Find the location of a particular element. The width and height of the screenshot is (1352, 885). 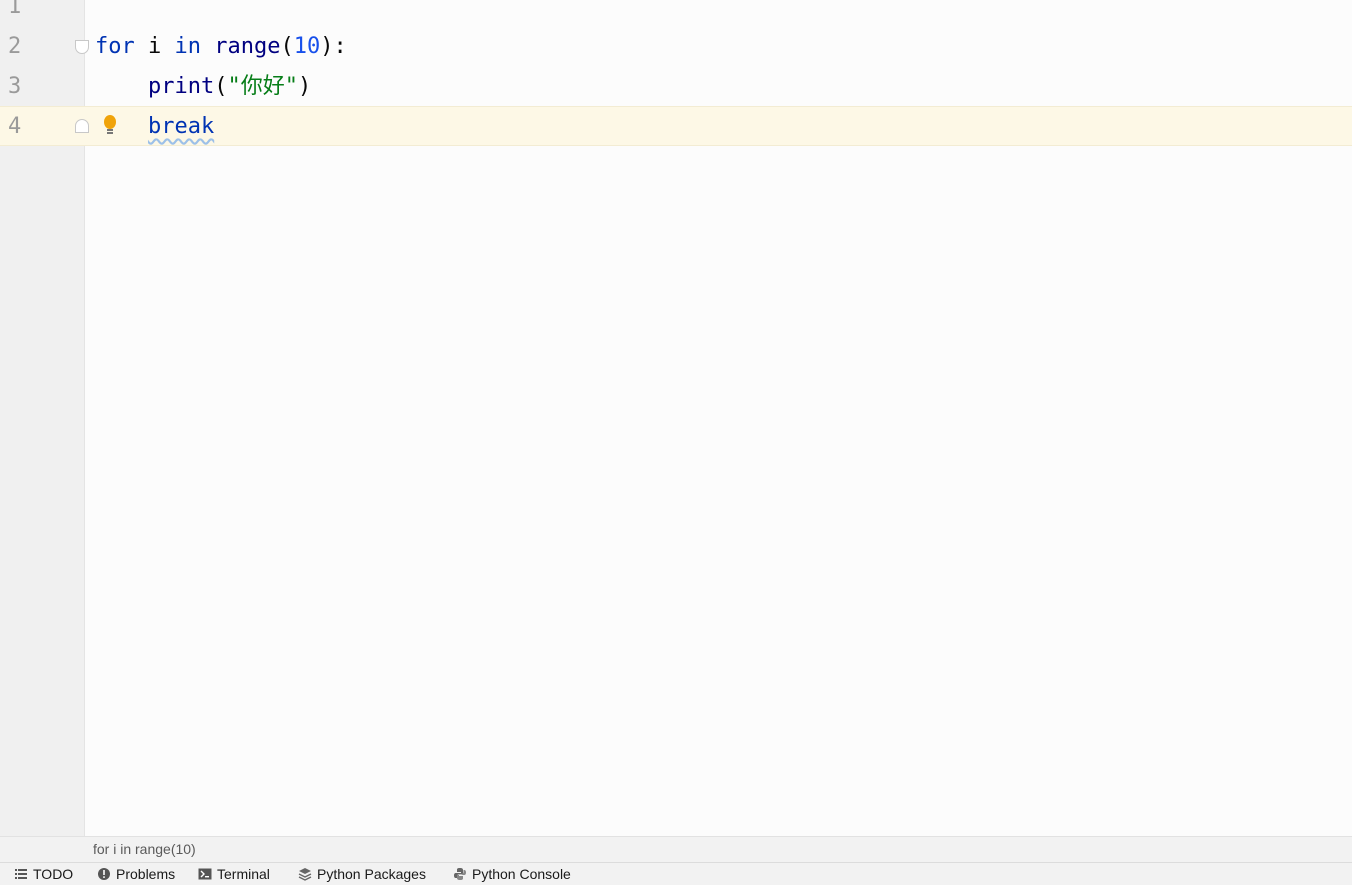

tool-window-python-packages: Python Packages is located at coordinates (362, 874).